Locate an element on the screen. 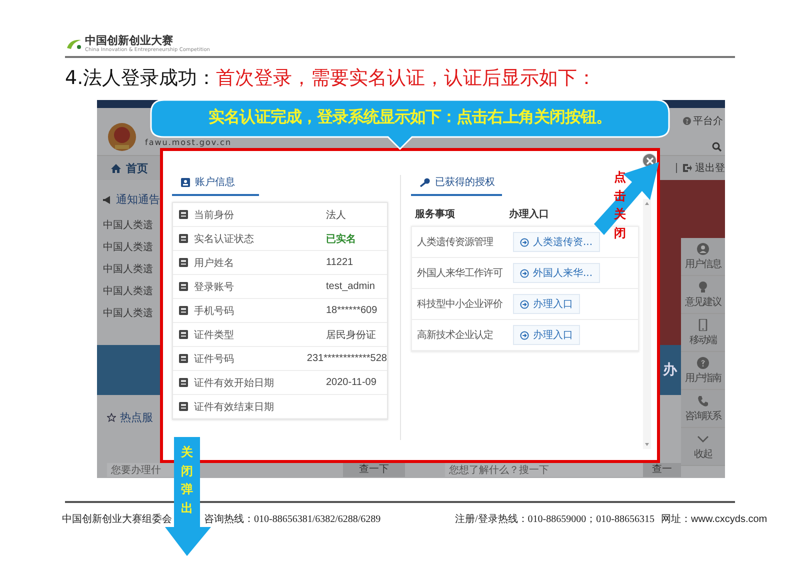 The height and width of the screenshot is (565, 800). field-value: 2020-11-09 is located at coordinates (351, 382).